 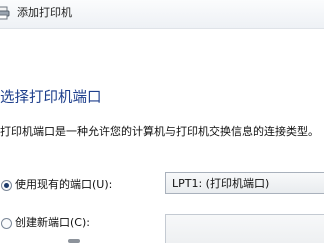 What do you see at coordinates (52, 223) in the screenshot?
I see `create-new-port-label: 创建新端口(C):` at bounding box center [52, 223].